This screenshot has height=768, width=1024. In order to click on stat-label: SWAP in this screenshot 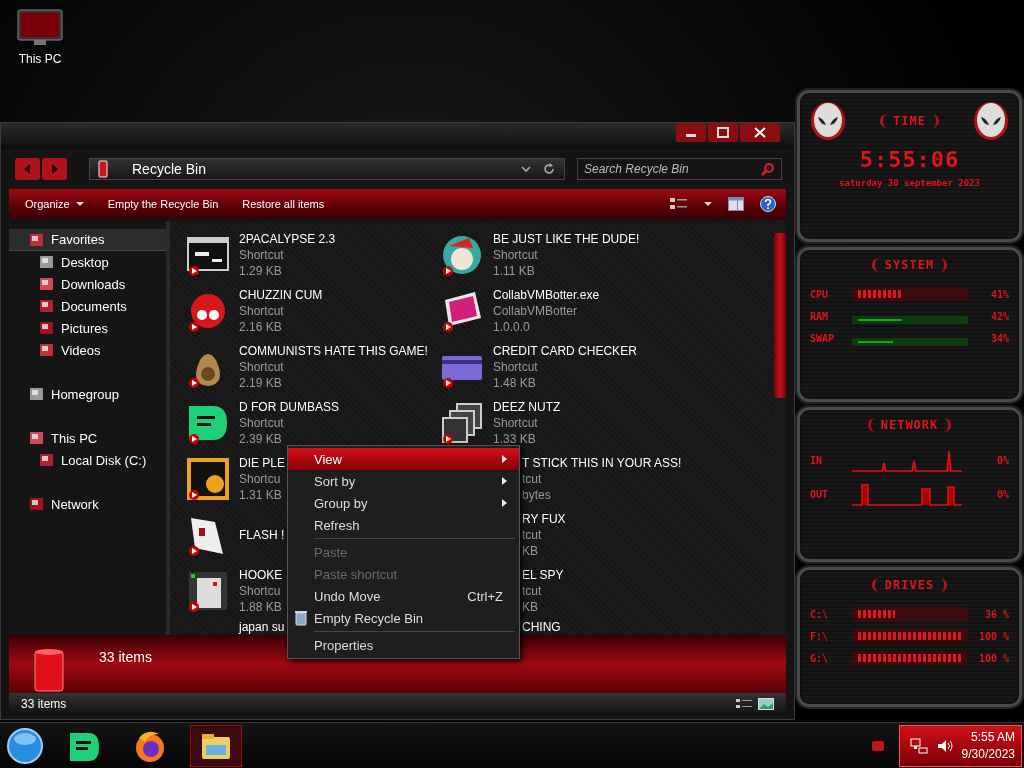, I will do `click(823, 338)`.